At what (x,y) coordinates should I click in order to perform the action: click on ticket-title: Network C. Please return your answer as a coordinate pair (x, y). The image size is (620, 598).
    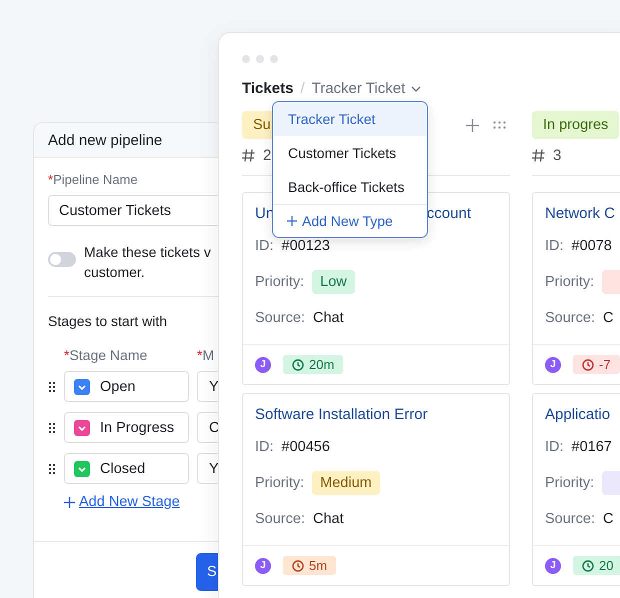
    Looking at the image, I should click on (580, 213).